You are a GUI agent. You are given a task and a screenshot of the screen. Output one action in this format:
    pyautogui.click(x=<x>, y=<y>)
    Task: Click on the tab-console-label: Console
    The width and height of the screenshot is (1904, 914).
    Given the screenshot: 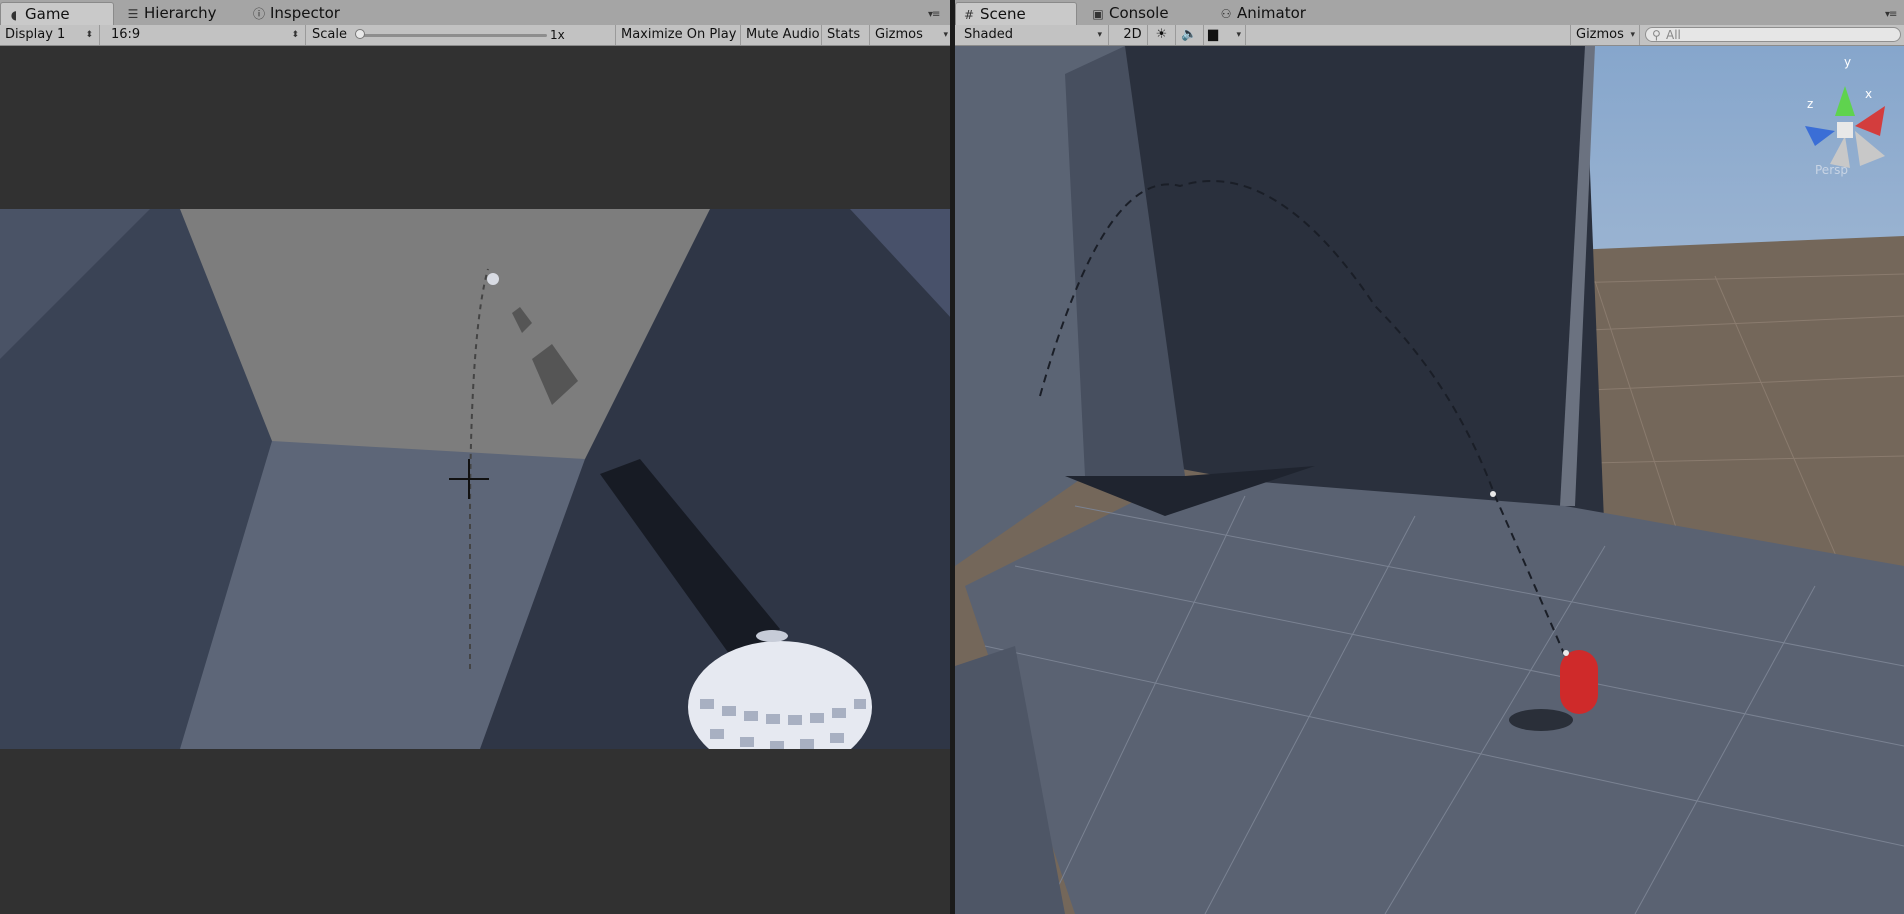 What is the action you would take?
    pyautogui.click(x=1139, y=13)
    